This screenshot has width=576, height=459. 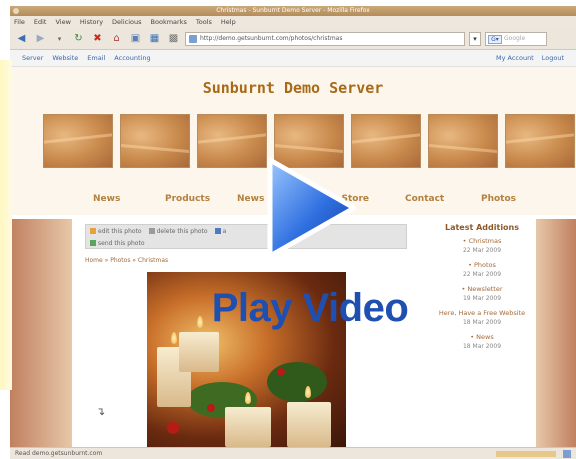 What do you see at coordinates (482, 269) in the screenshot?
I see `list-item: • Photos 22 Mar 2009` at bounding box center [482, 269].